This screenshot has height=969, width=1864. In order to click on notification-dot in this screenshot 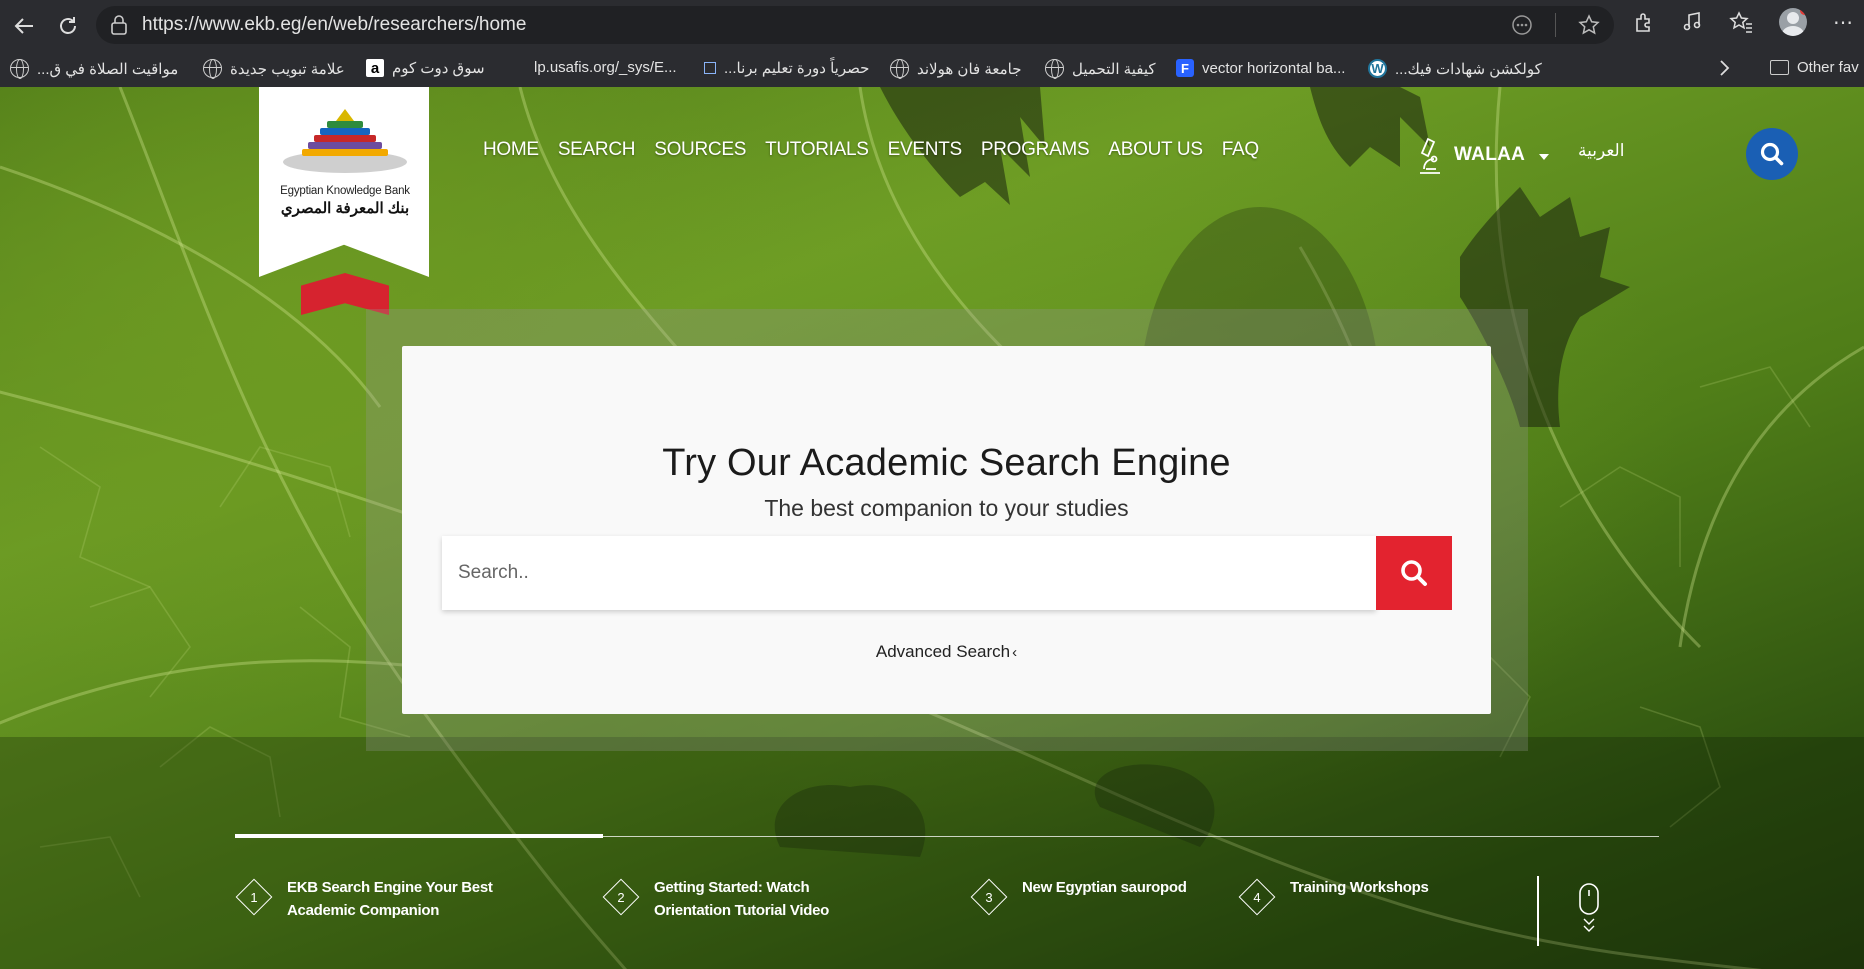, I will do `click(1803, 11)`.